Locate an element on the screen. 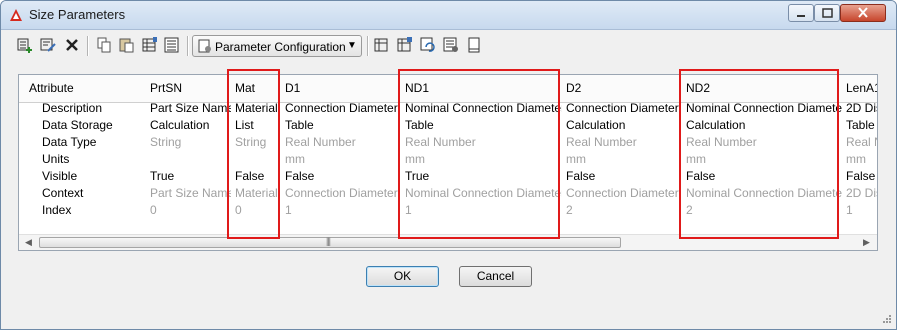 Image resolution: width=897 pixels, height=330 pixels. maximize-icon is located at coordinates (827, 13).